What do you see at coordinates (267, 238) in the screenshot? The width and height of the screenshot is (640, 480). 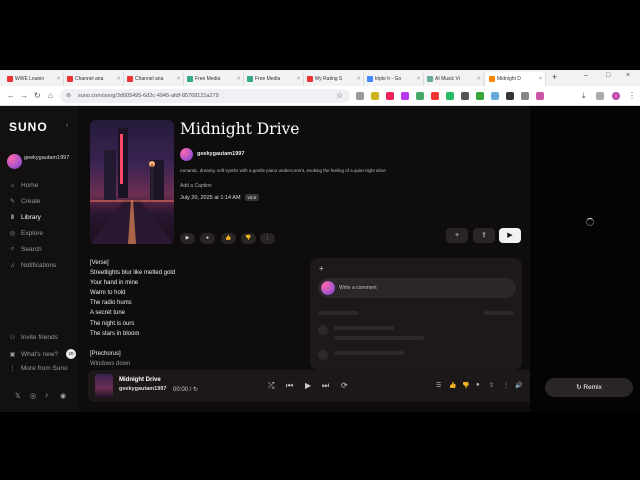 I see `more-options-button: ⋮` at bounding box center [267, 238].